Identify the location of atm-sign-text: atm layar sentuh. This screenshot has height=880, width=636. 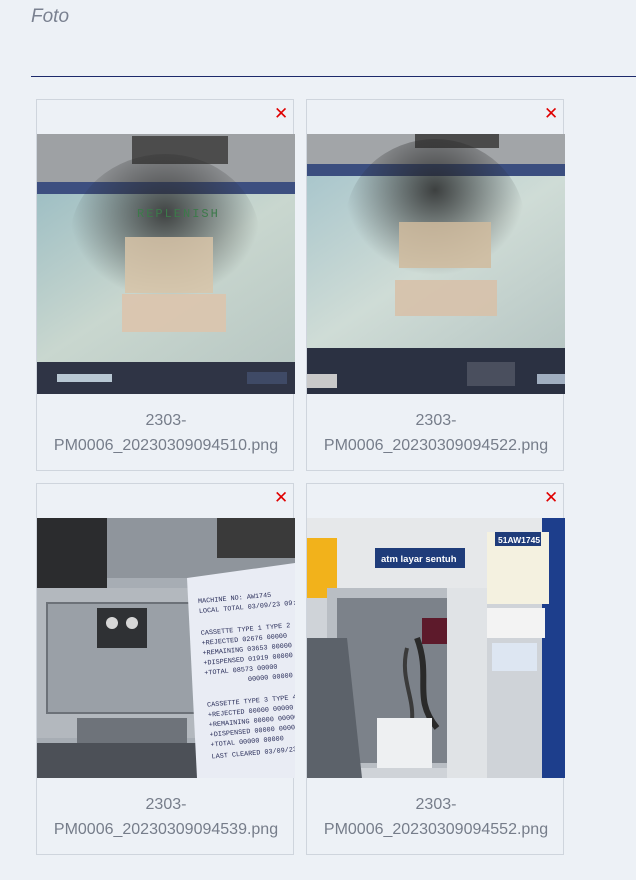
(419, 559).